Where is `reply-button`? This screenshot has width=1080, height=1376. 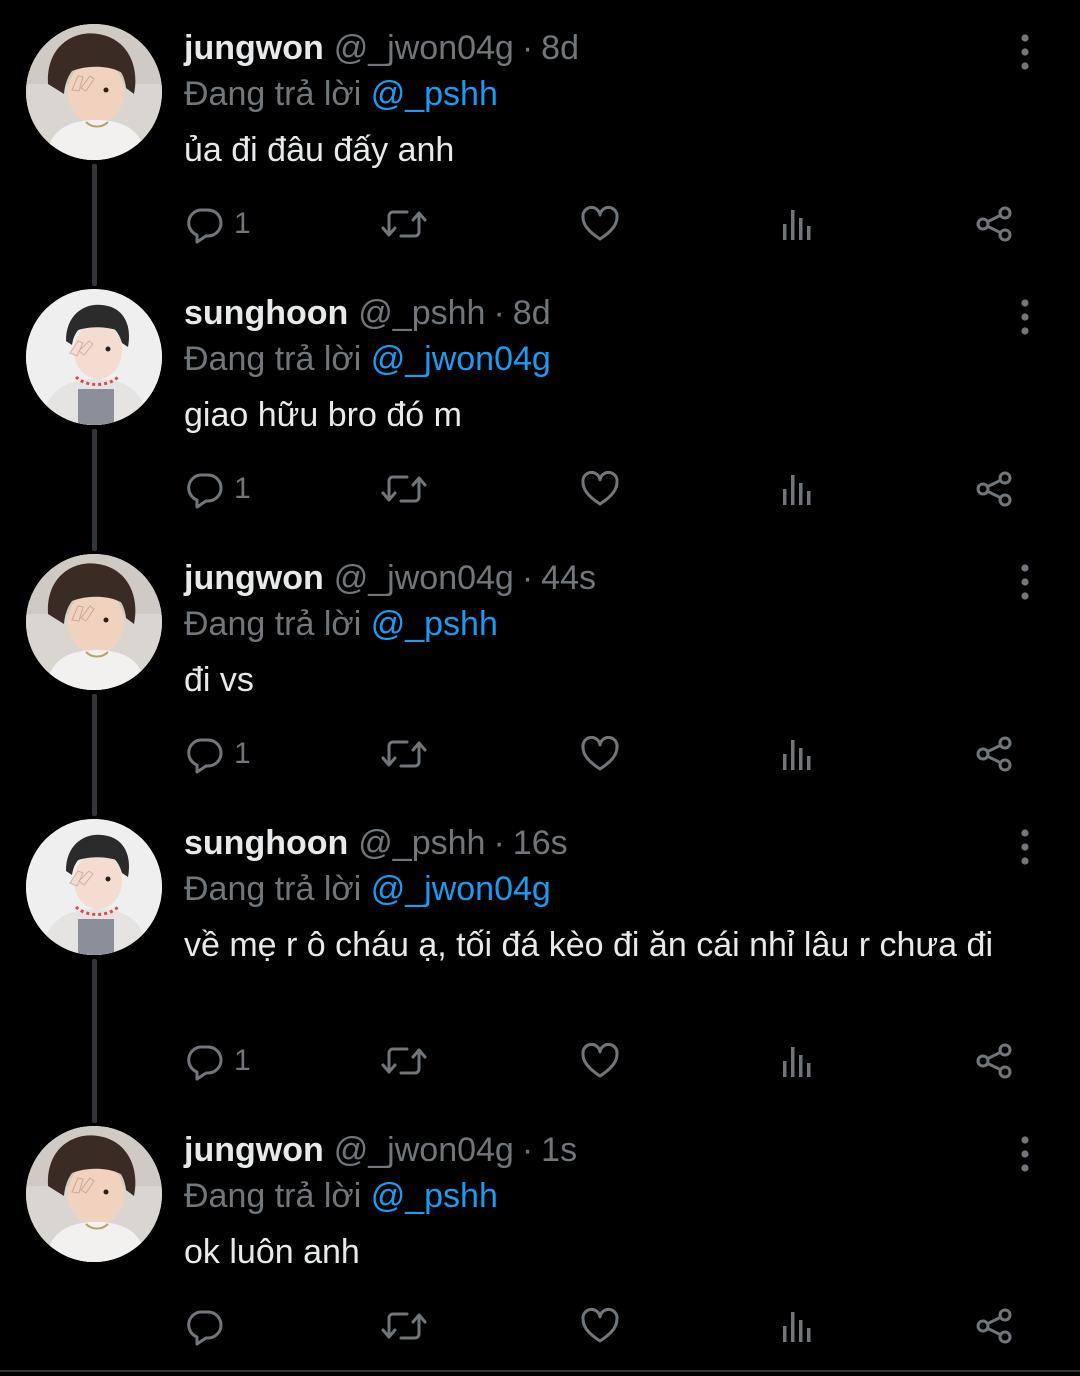 reply-button is located at coordinates (209, 1326).